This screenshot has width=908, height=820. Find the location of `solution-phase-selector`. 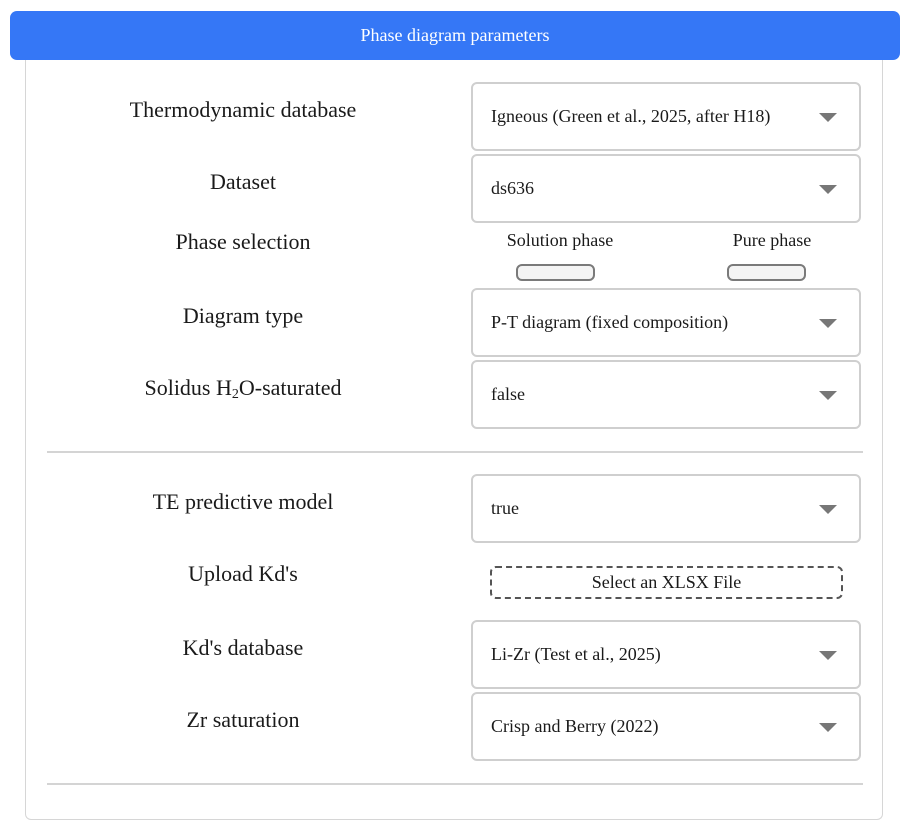

solution-phase-selector is located at coordinates (555, 272).